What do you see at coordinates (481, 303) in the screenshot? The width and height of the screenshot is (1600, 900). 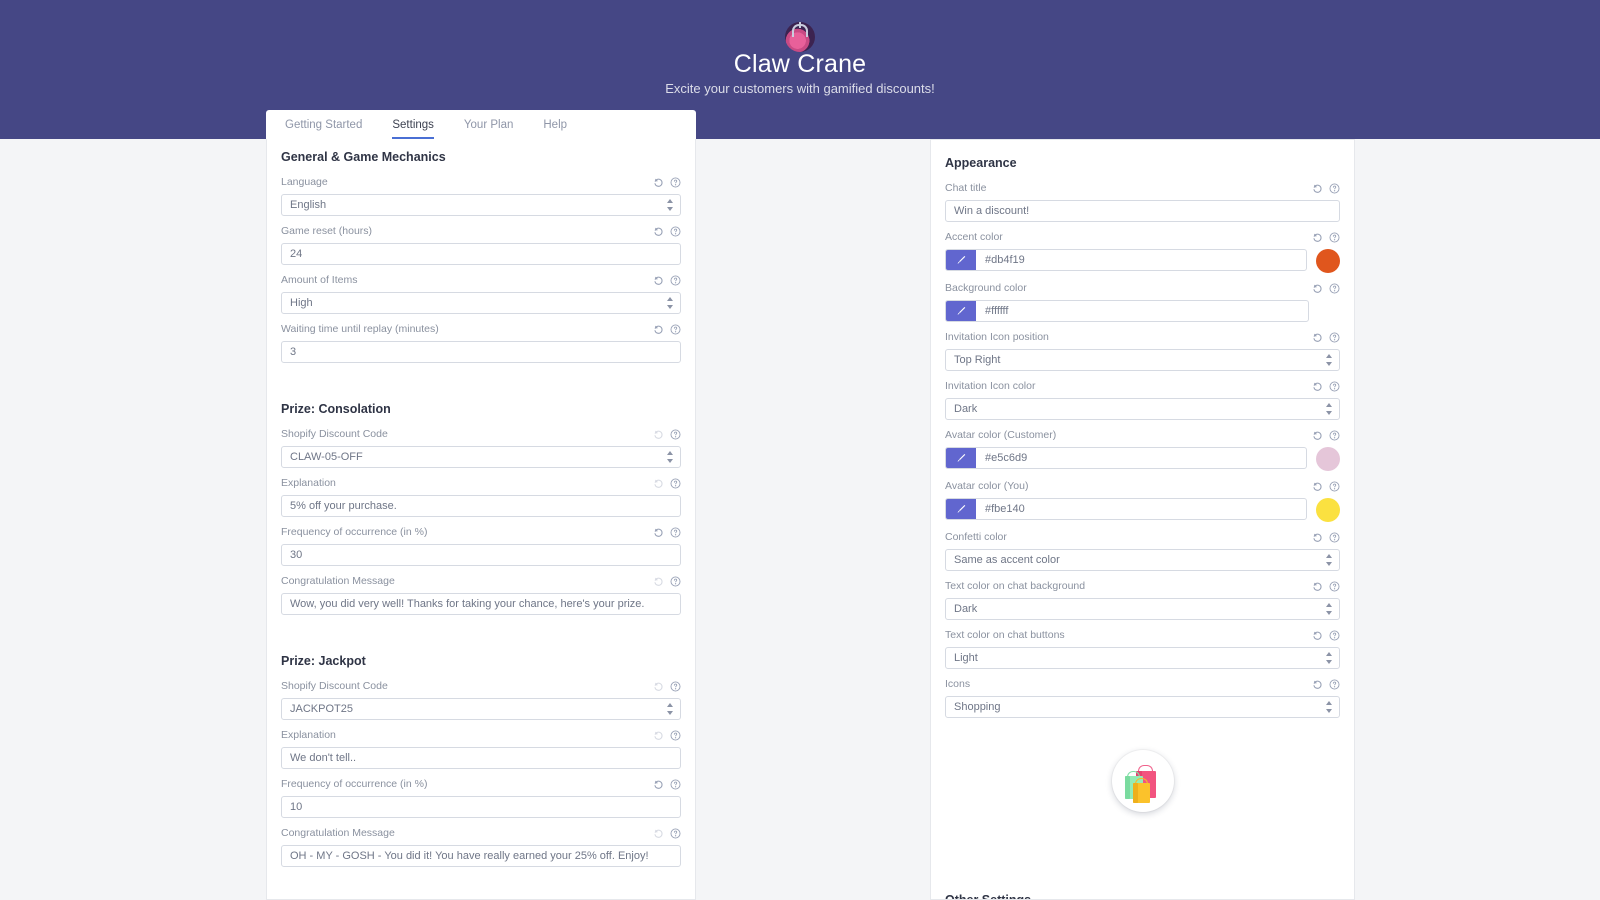 I see `select-amount-of-items: High` at bounding box center [481, 303].